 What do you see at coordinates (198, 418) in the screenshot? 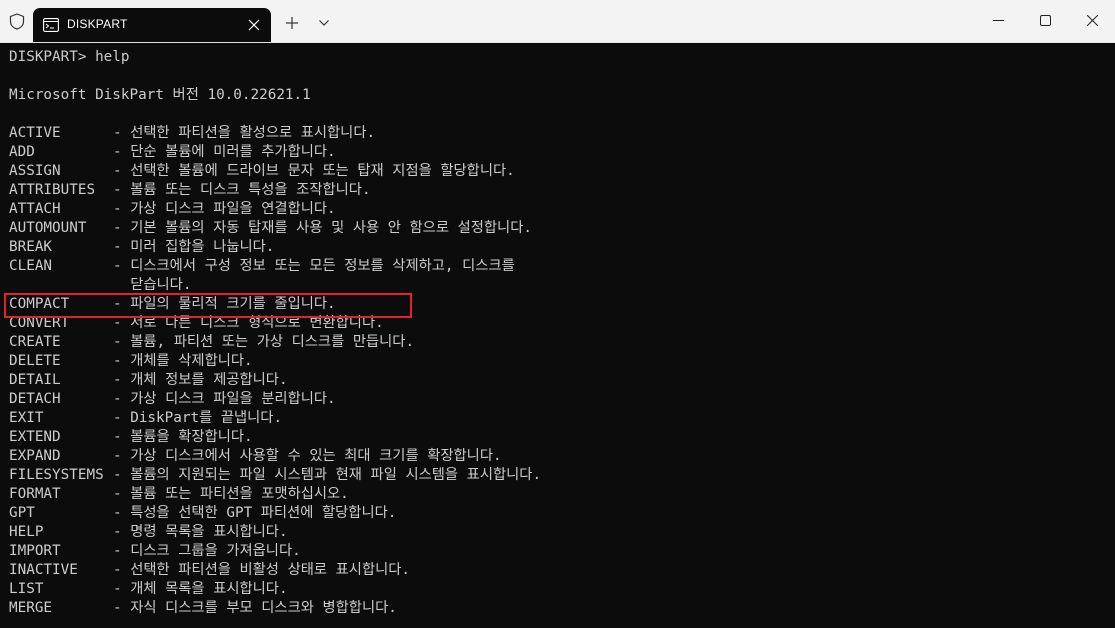
I see `command-description: - DiskPart를 끝냅니다.` at bounding box center [198, 418].